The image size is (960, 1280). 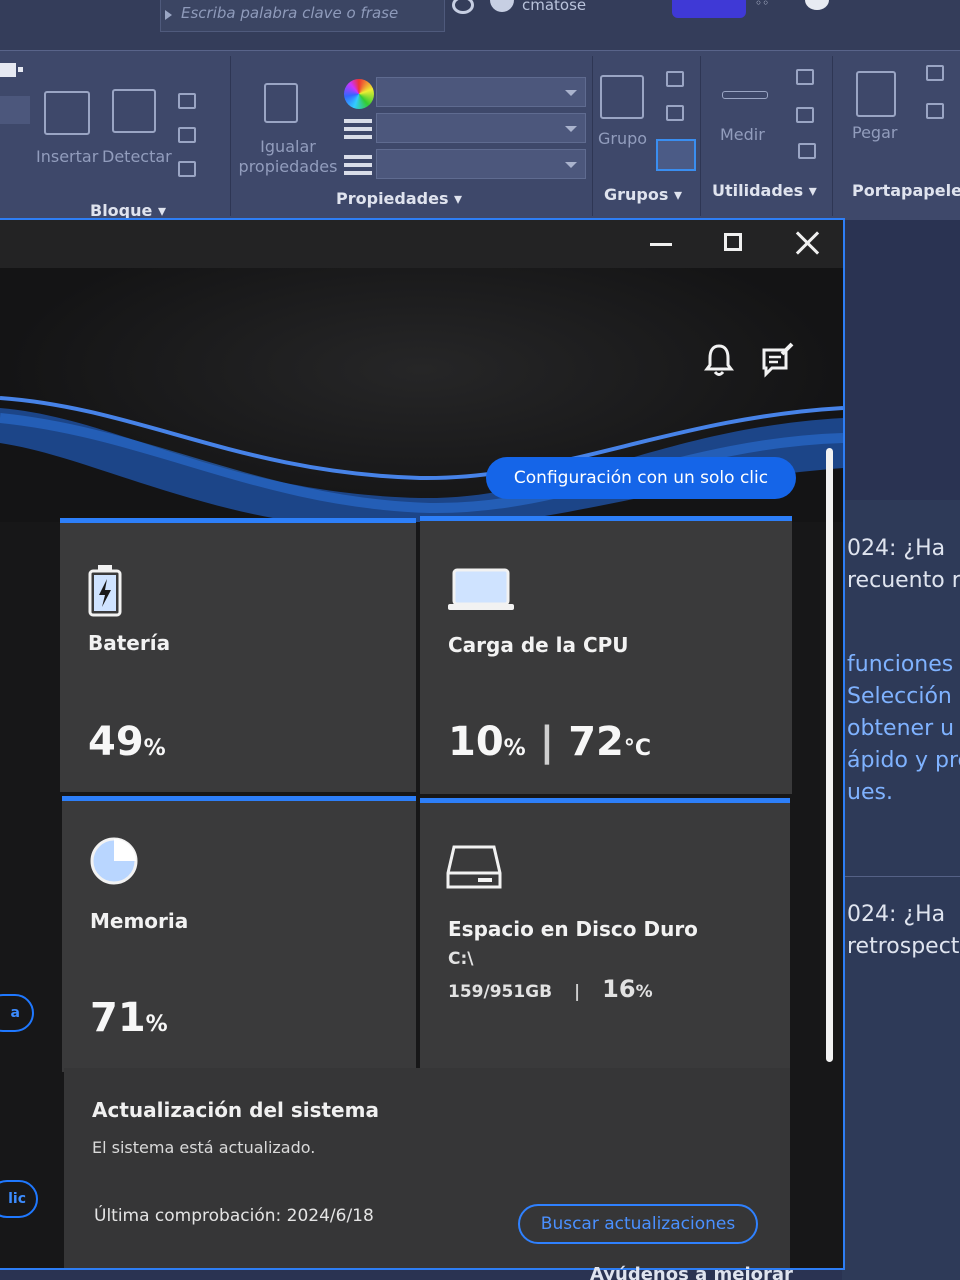 What do you see at coordinates (20, 69) in the screenshot?
I see `quick-access-dropdown-icon` at bounding box center [20, 69].